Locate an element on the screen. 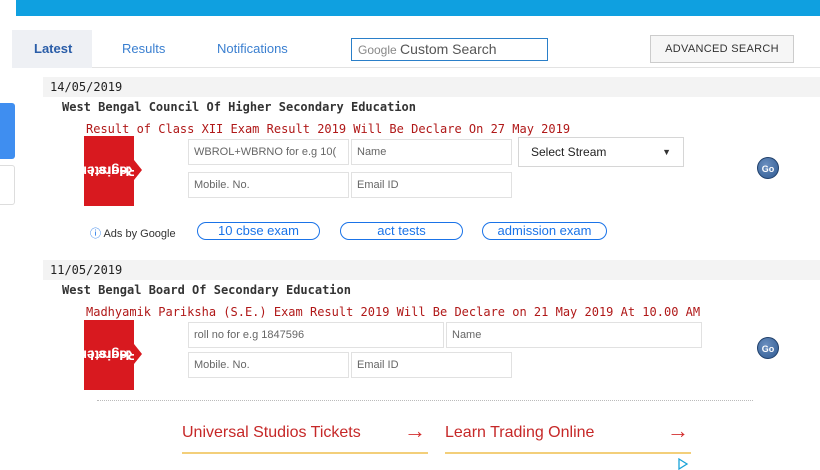 This screenshot has width=820, height=470. search-input: Google Custom Search is located at coordinates (449, 49).